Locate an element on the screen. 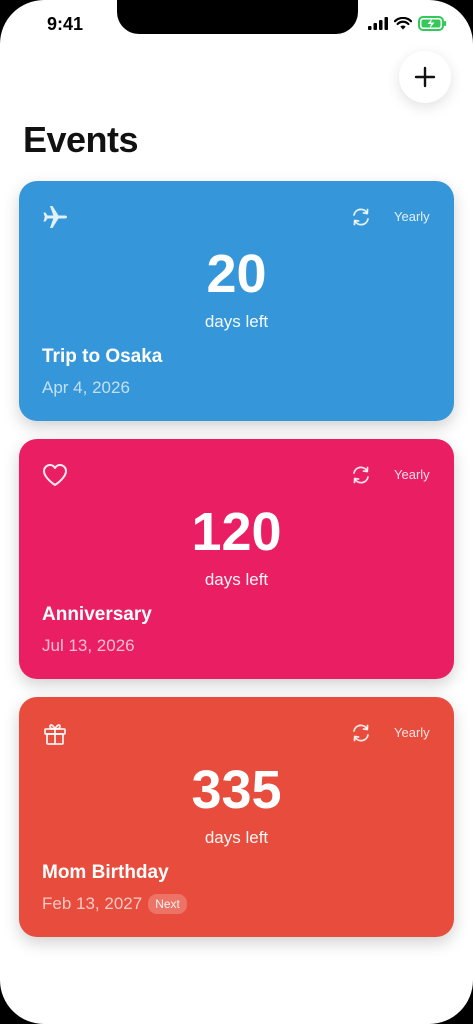 The width and height of the screenshot is (473, 1024). status-icons is located at coordinates (407, 23).